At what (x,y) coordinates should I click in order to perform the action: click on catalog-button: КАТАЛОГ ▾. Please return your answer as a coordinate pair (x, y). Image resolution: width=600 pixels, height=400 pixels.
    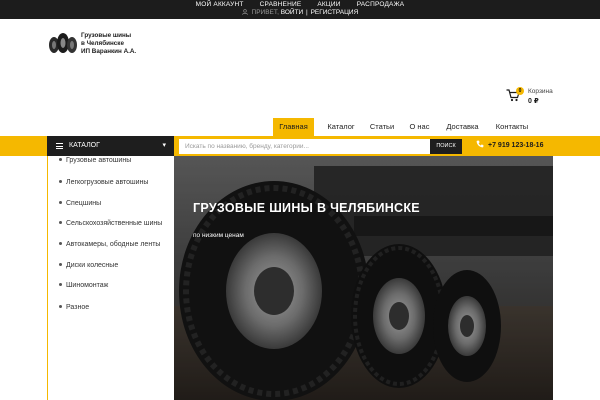
    Looking at the image, I should click on (110, 146).